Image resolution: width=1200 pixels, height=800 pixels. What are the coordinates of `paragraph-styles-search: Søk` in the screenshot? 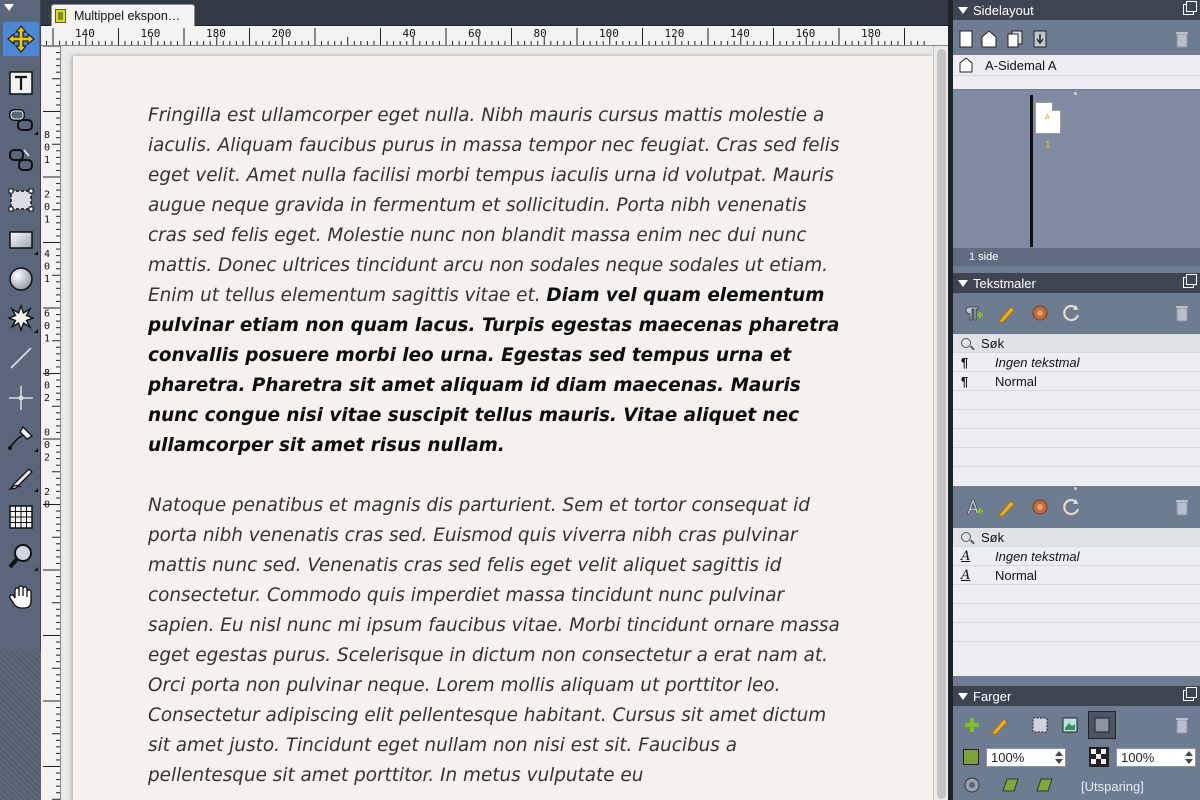 It's located at (1076, 343).